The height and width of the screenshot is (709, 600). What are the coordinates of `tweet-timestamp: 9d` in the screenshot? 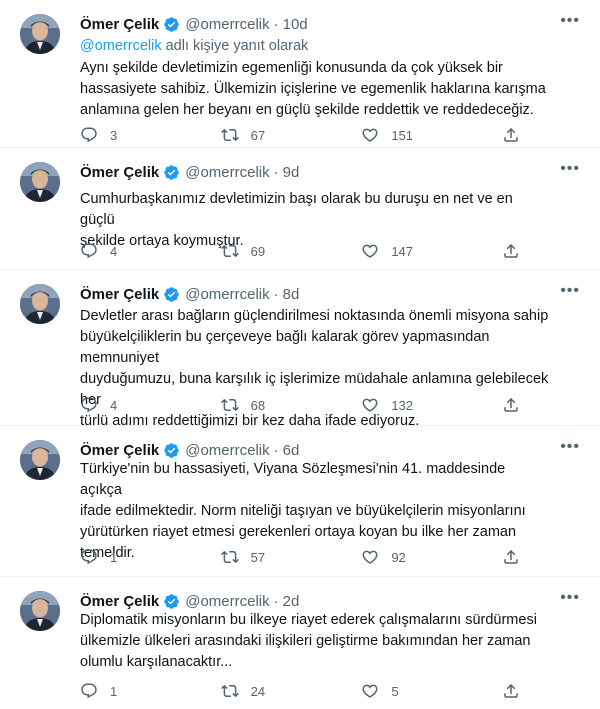 It's located at (291, 172).